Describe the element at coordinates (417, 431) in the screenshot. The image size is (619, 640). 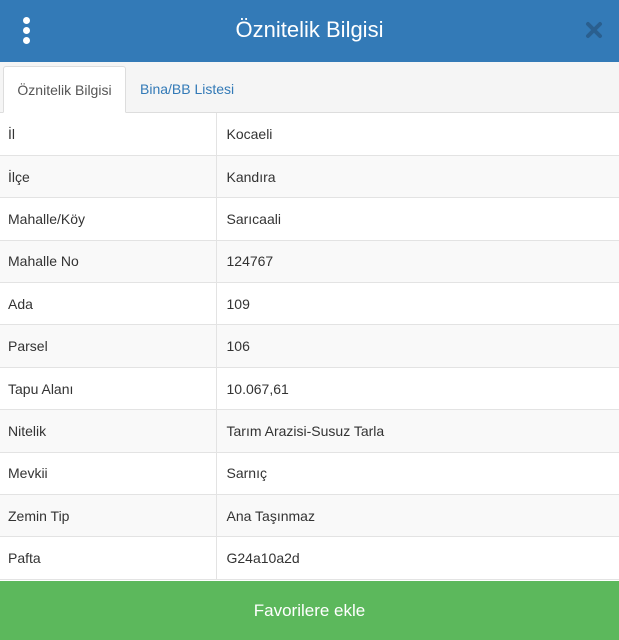
I see `attribute-value: Tarım Arazisi-Susuz Tarla` at that location.